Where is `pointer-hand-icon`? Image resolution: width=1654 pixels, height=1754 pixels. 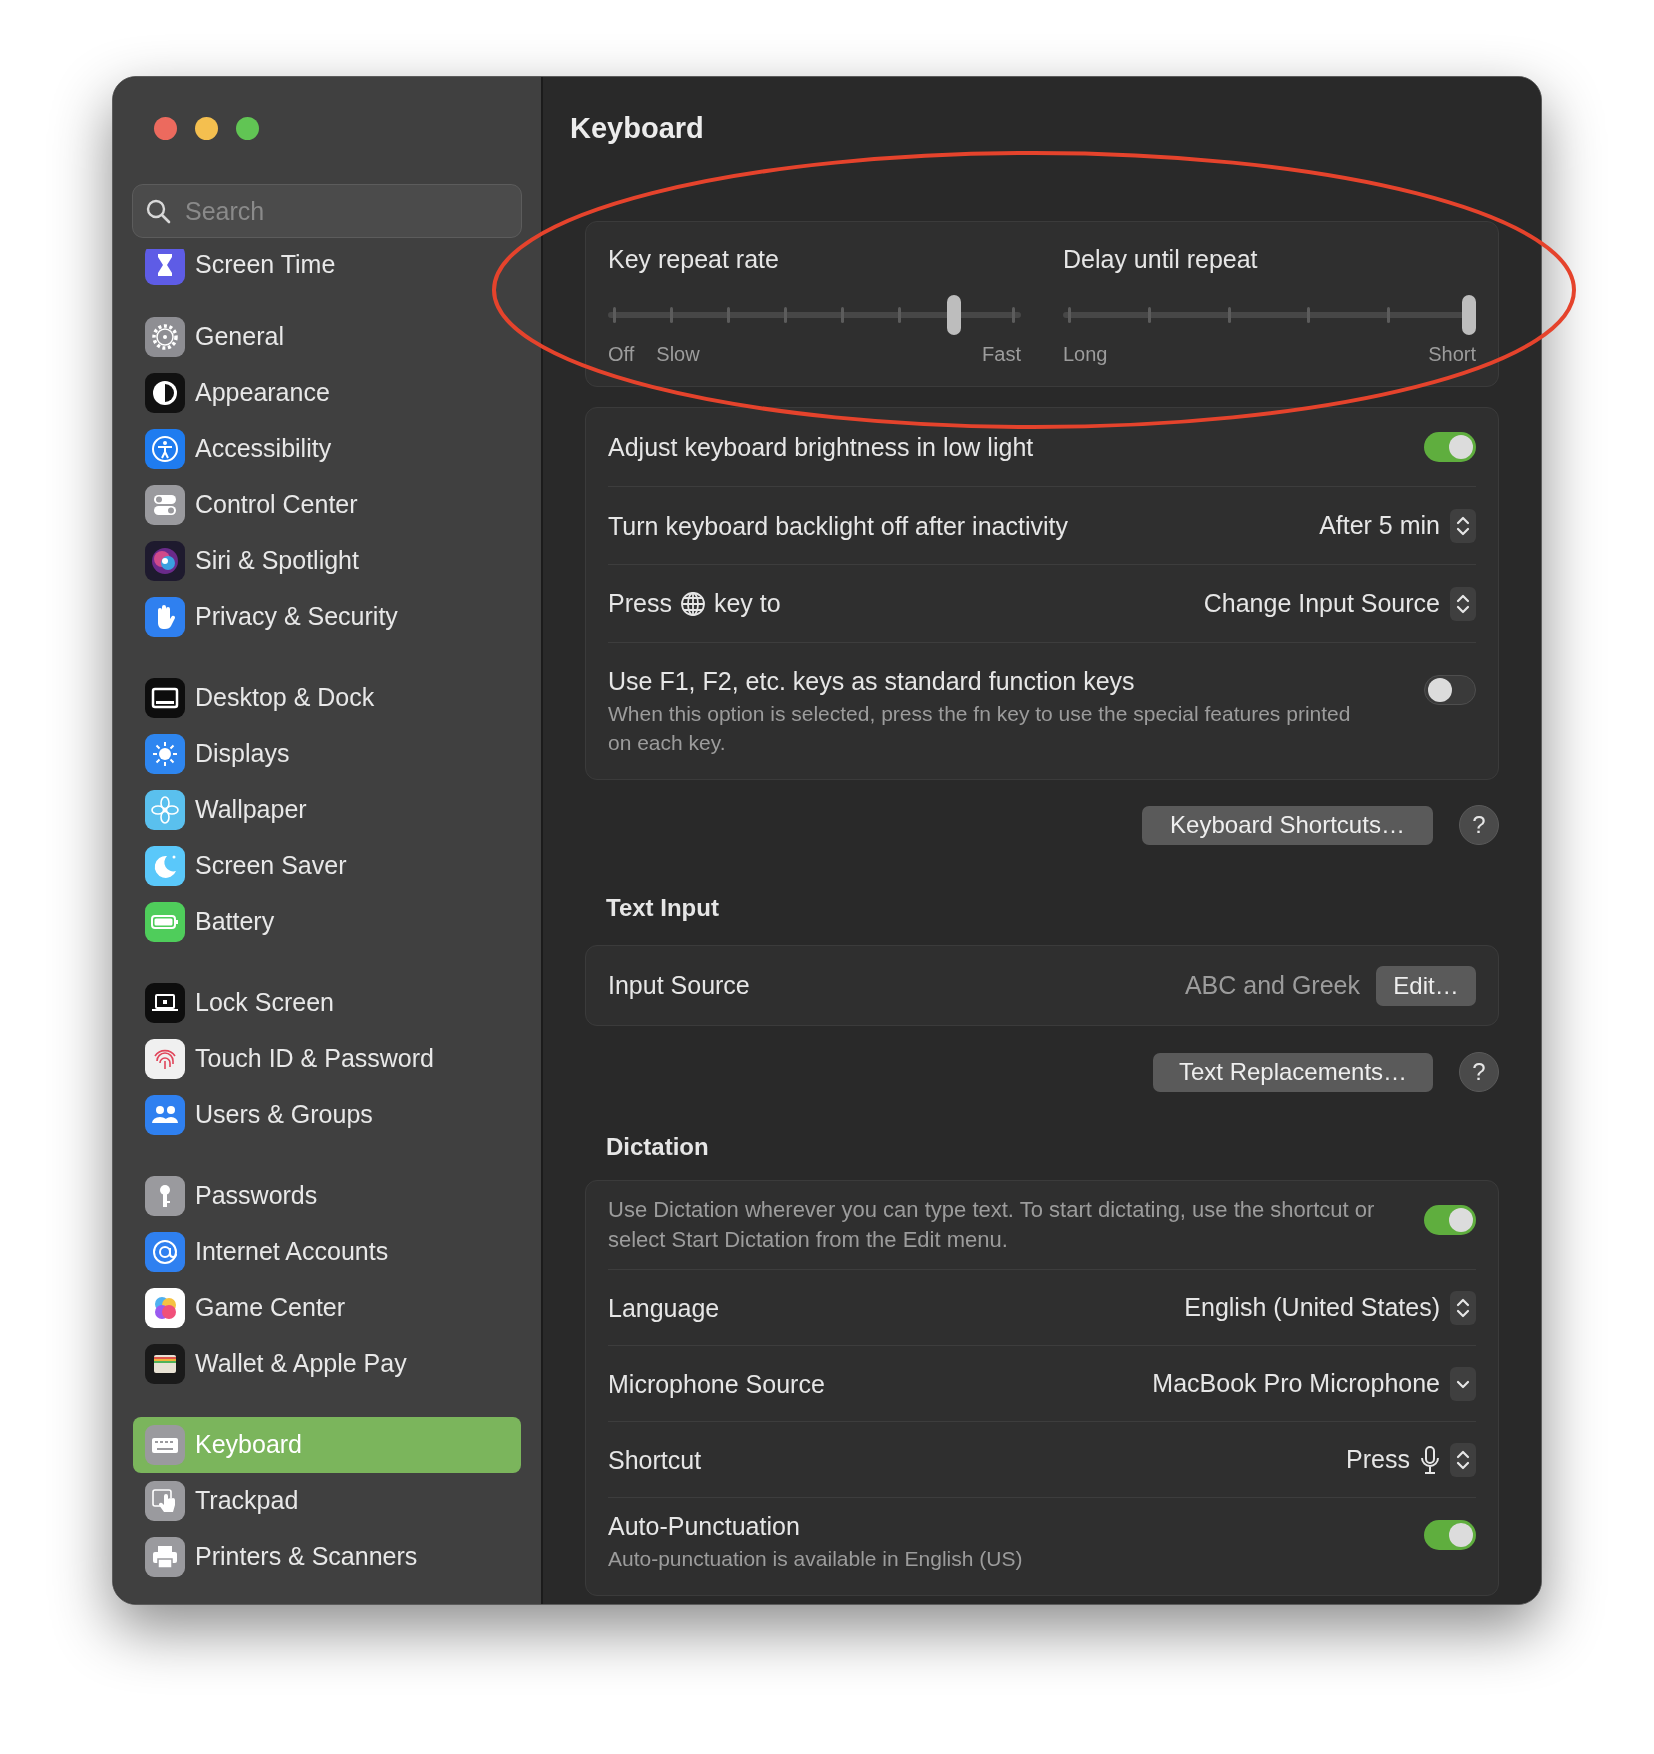 pointer-hand-icon is located at coordinates (165, 1501).